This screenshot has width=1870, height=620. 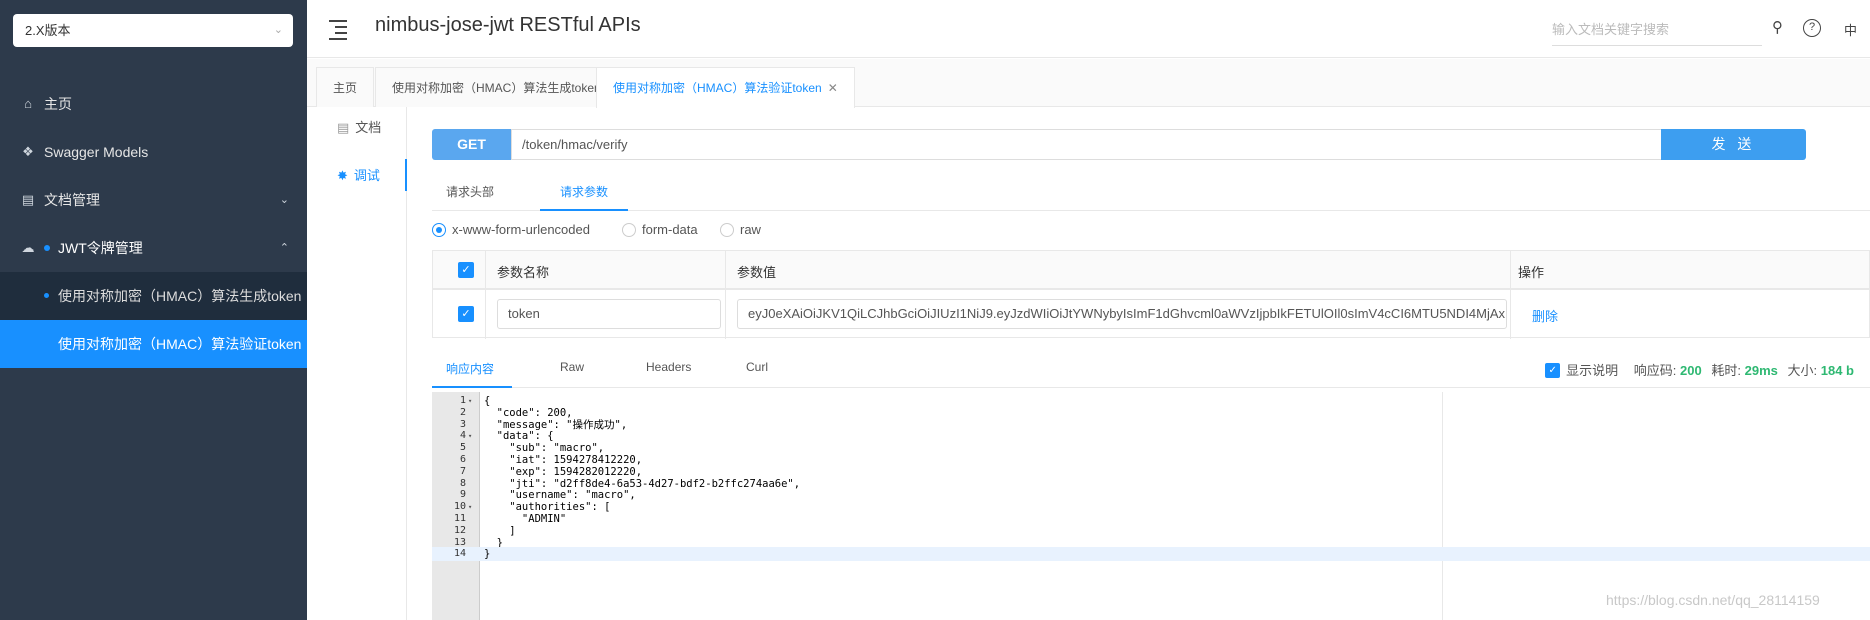 I want to click on doc-debug-tabs: ▤ 文档 ✸ 调试, so click(x=357, y=363).